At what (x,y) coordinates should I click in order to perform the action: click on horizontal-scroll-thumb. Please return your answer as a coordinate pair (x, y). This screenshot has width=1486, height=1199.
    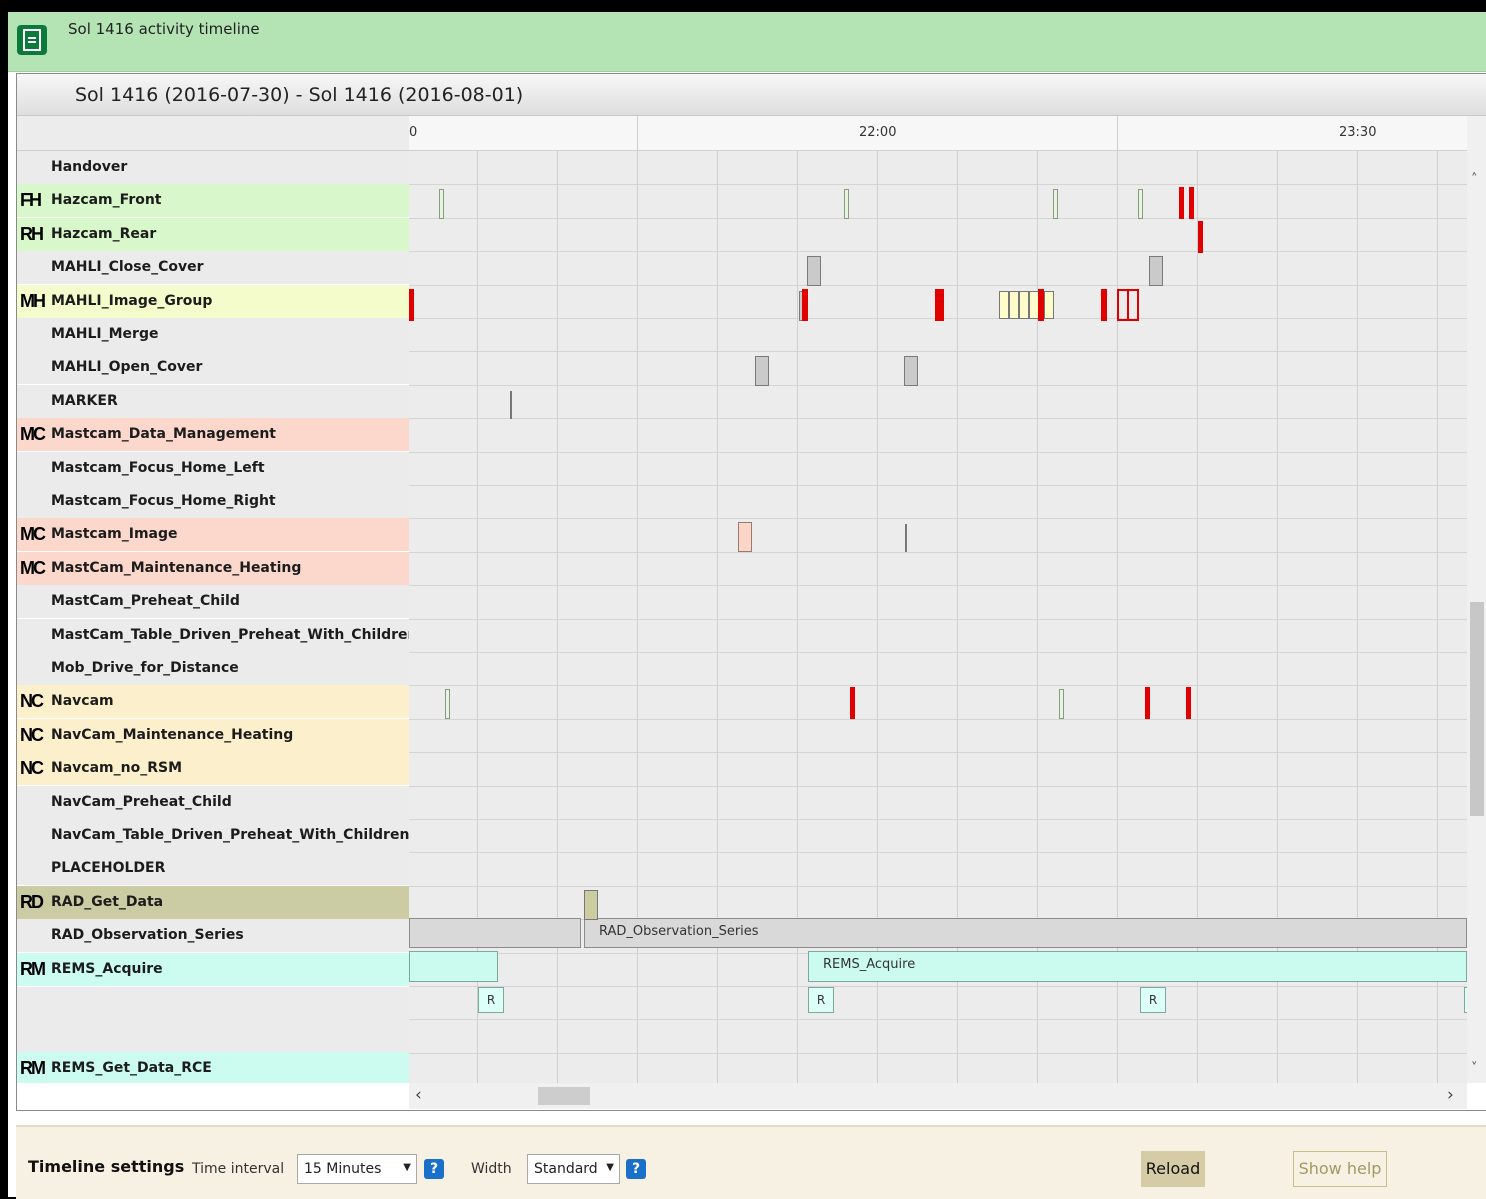
    Looking at the image, I should click on (564, 1096).